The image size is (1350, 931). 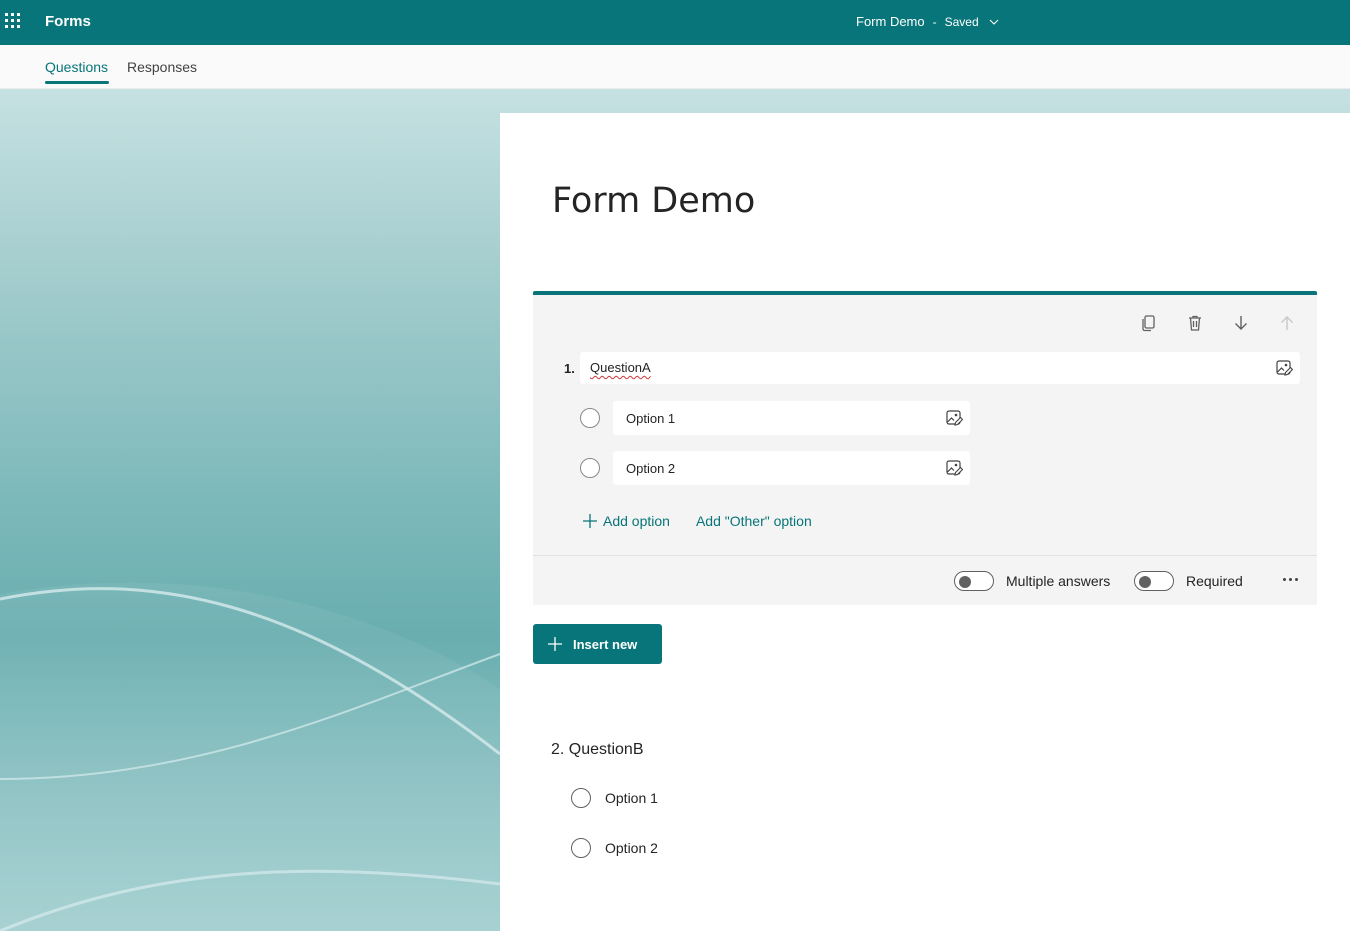 What do you see at coordinates (925, 580) in the screenshot?
I see `question-footer: Multiple answers Required` at bounding box center [925, 580].